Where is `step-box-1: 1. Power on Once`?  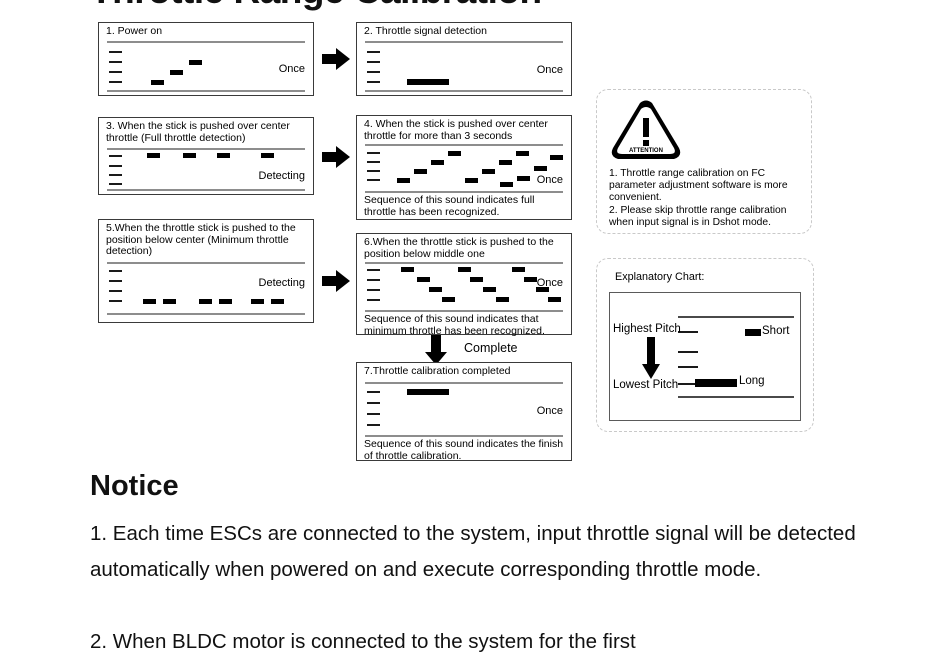
step-box-1: 1. Power on Once is located at coordinates (206, 59).